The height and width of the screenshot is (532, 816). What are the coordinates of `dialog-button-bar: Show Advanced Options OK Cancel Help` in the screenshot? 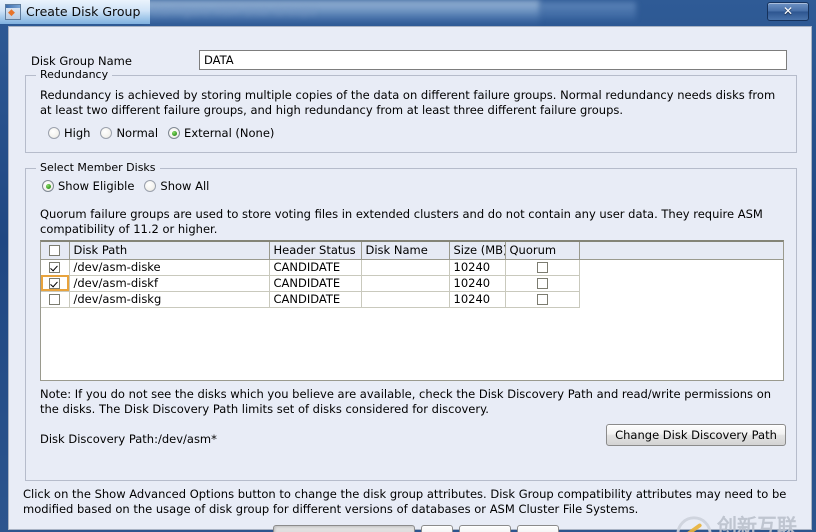 It's located at (411, 528).